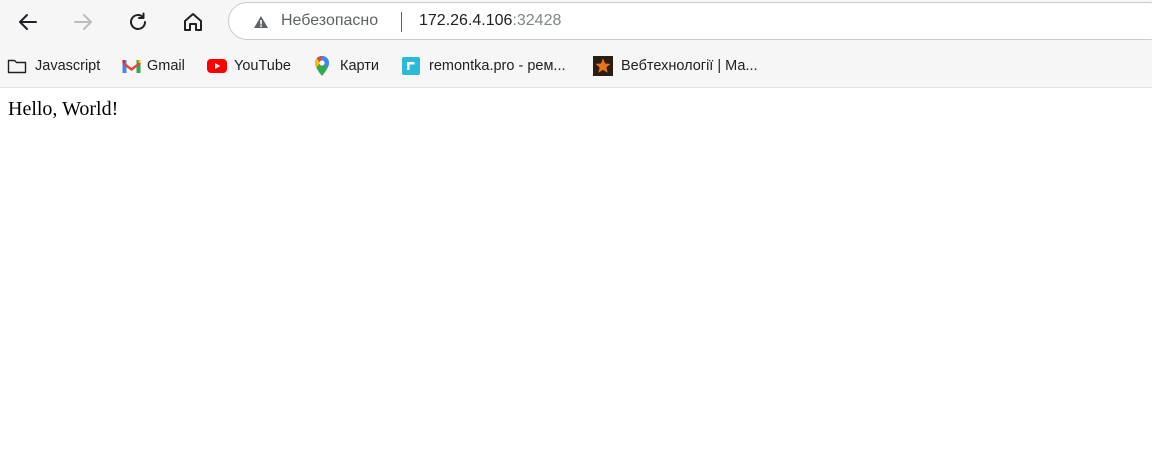  I want to click on webtech-icon, so click(603, 66).